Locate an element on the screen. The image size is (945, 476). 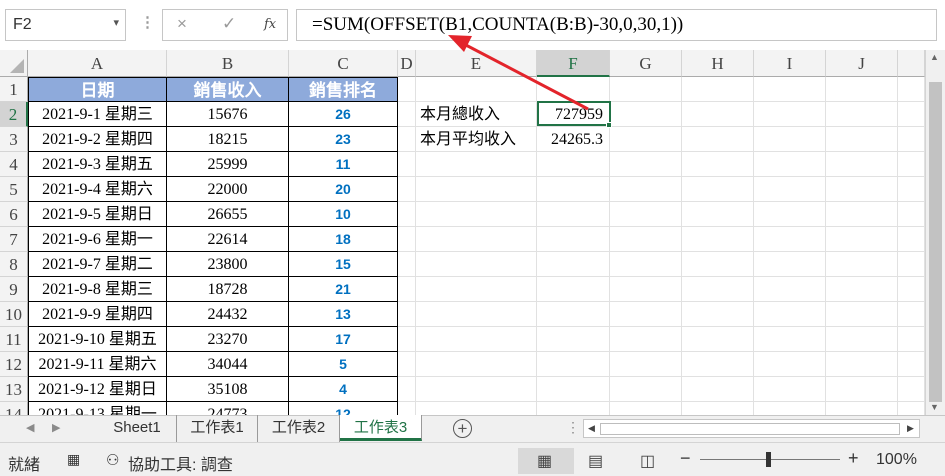
zoom-slider-thumb is located at coordinates (768, 459).